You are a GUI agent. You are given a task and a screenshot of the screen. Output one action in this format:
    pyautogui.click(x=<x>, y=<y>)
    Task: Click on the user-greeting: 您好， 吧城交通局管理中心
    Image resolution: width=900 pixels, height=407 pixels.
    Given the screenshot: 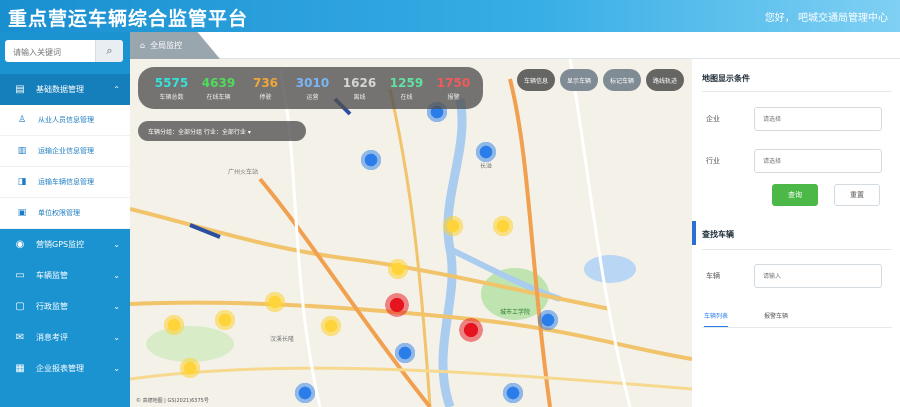 What is the action you would take?
    pyautogui.click(x=826, y=16)
    